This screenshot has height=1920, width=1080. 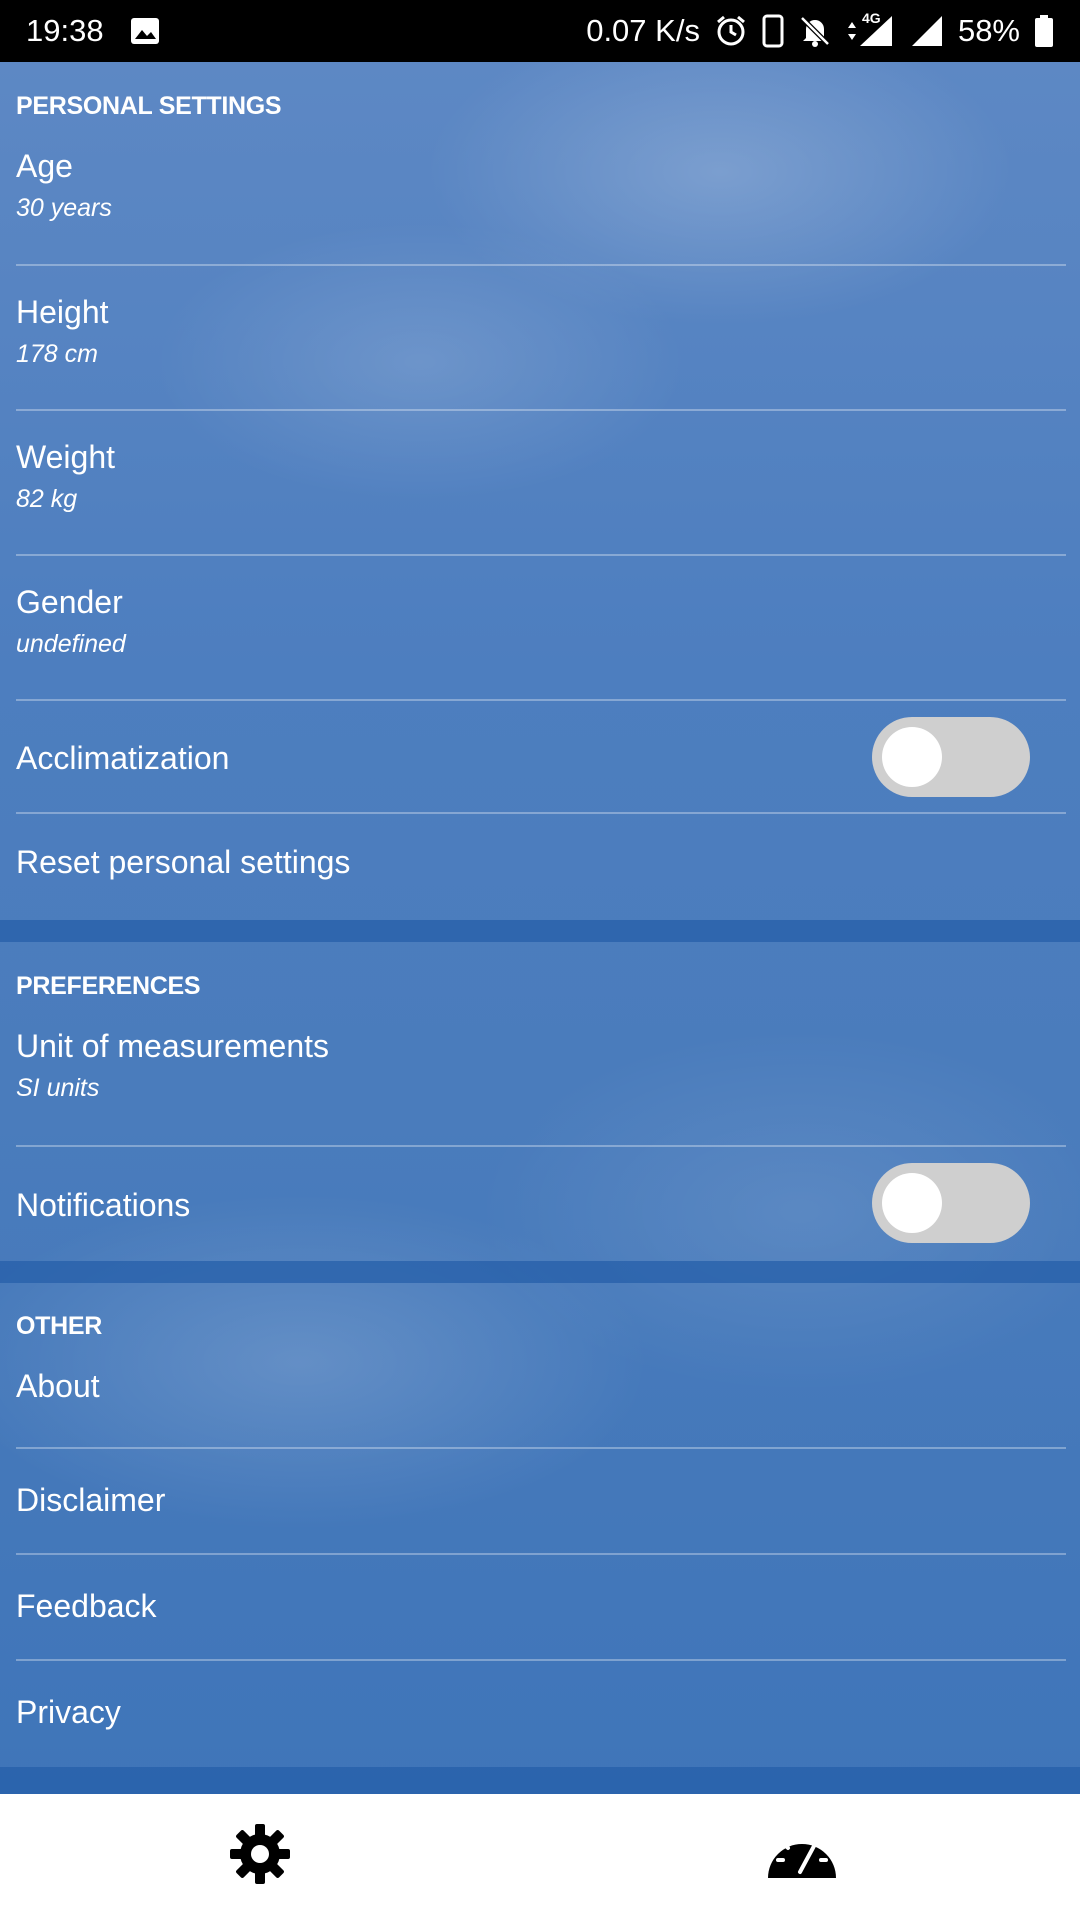 What do you see at coordinates (540, 218) in the screenshot?
I see `setting-age: Age 30 years` at bounding box center [540, 218].